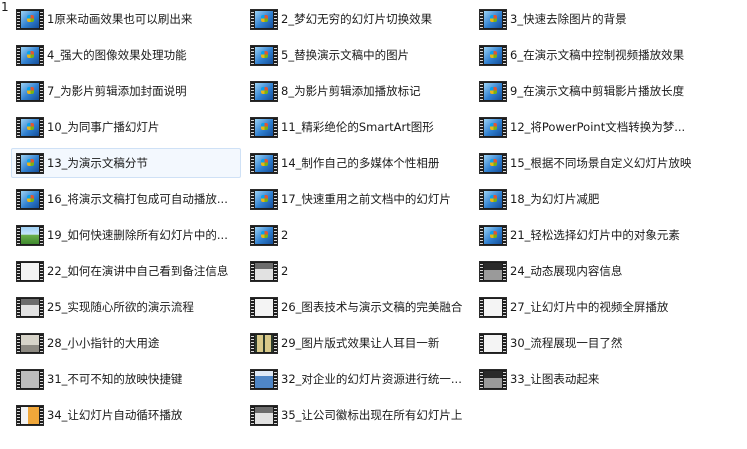 Image resolution: width=747 pixels, height=449 pixels. What do you see at coordinates (595, 235) in the screenshot?
I see `file-name: 21_轻松选择幻灯片中的对象元素` at bounding box center [595, 235].